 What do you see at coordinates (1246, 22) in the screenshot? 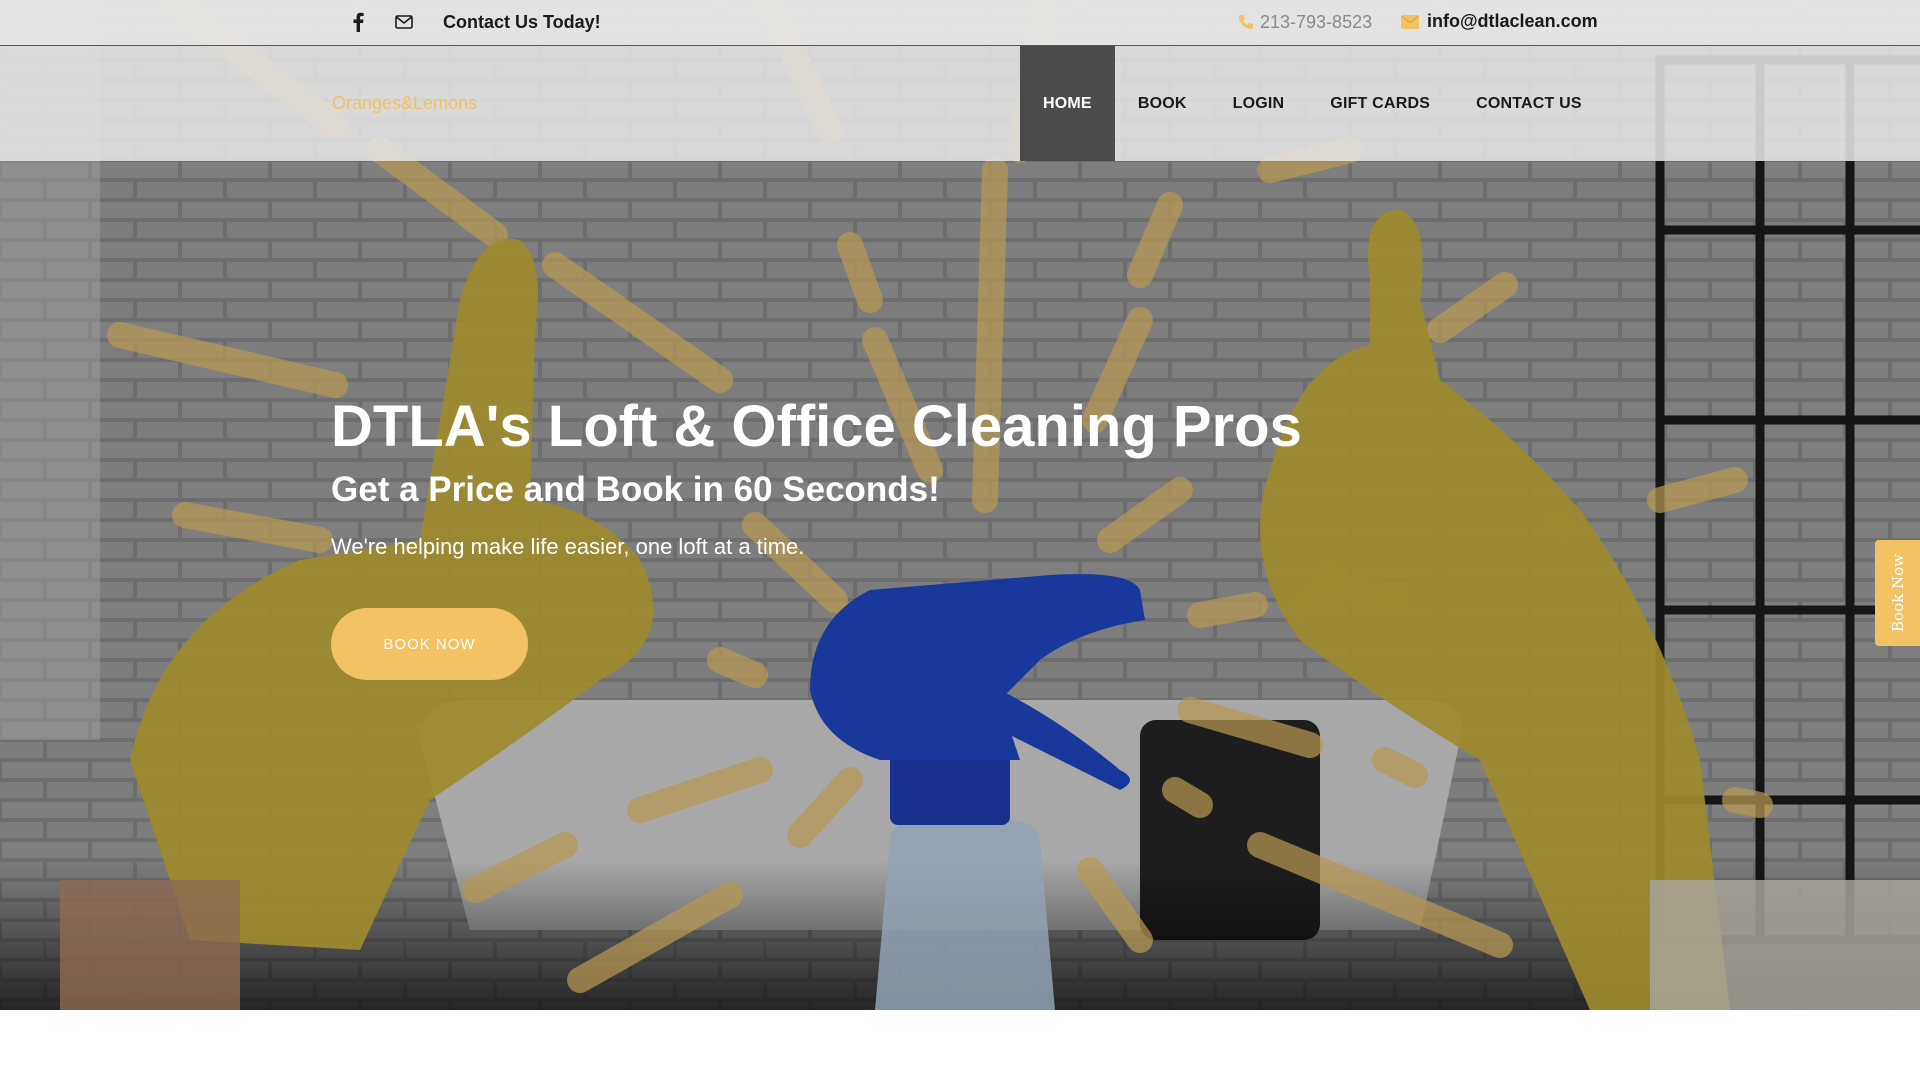
I see `phone-icon` at bounding box center [1246, 22].